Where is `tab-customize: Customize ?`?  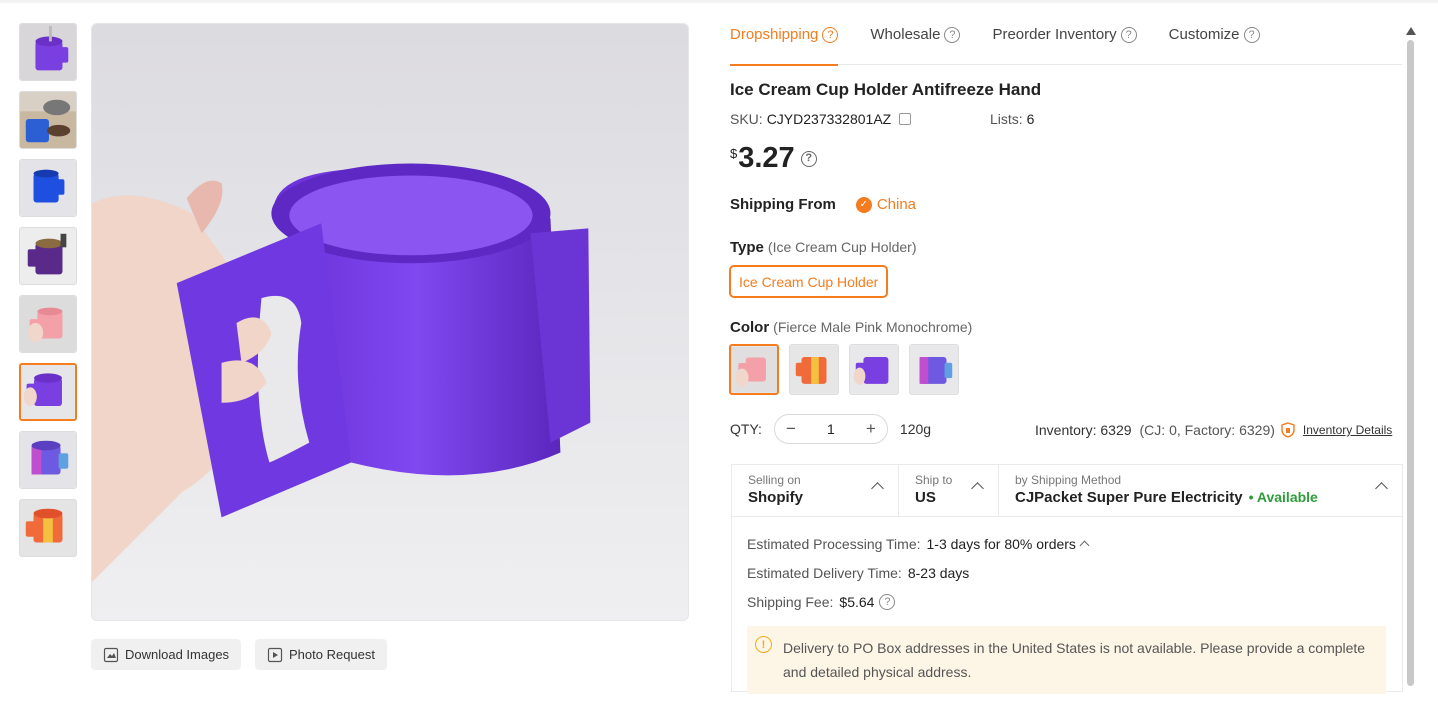
tab-customize: Customize ? is located at coordinates (1214, 43).